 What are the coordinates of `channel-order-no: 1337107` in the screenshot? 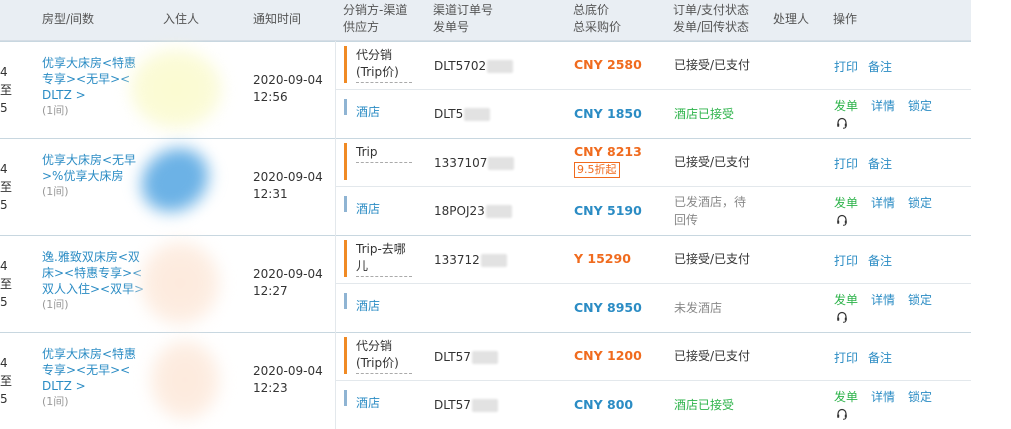 It's located at (474, 163).